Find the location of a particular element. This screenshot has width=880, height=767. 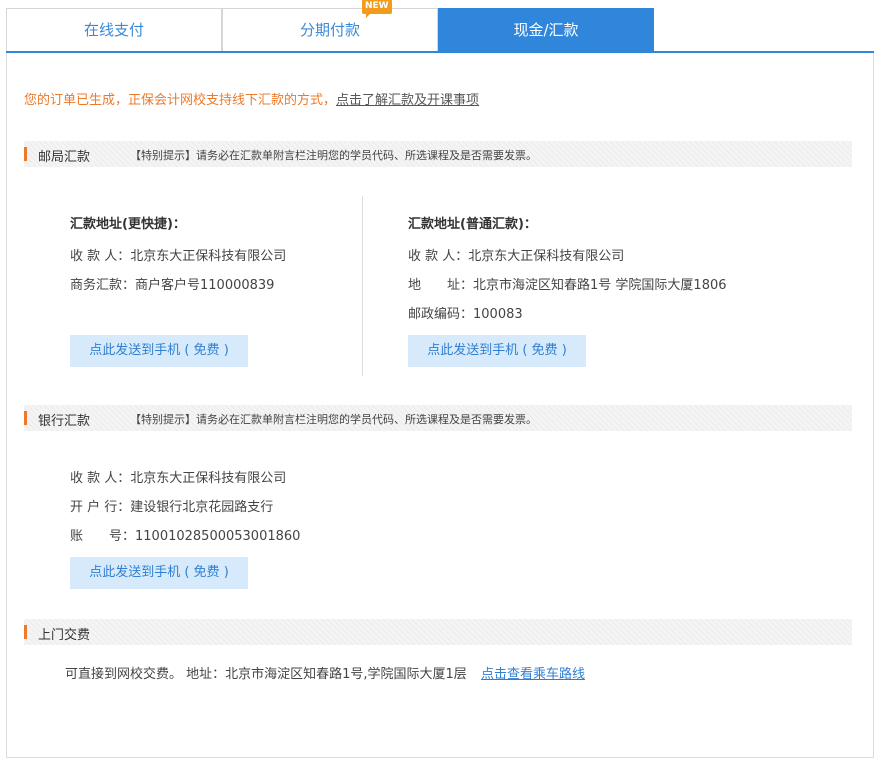

tab-installment: 分期付款 is located at coordinates (330, 29).